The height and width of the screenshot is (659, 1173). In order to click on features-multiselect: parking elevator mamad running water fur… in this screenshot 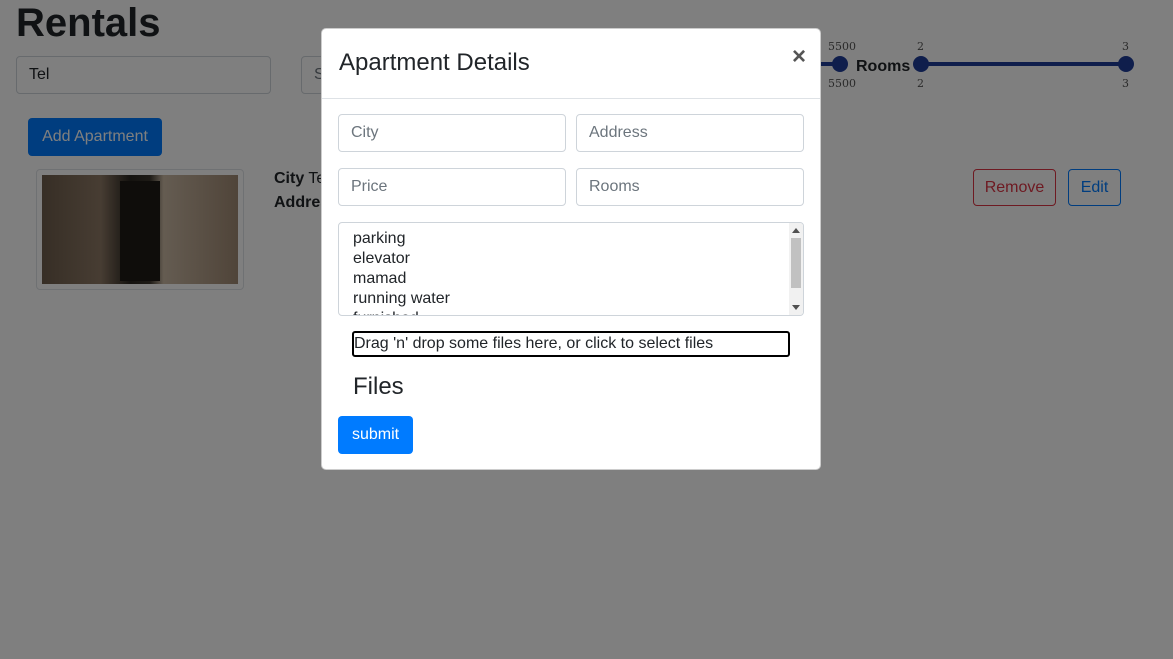, I will do `click(571, 269)`.